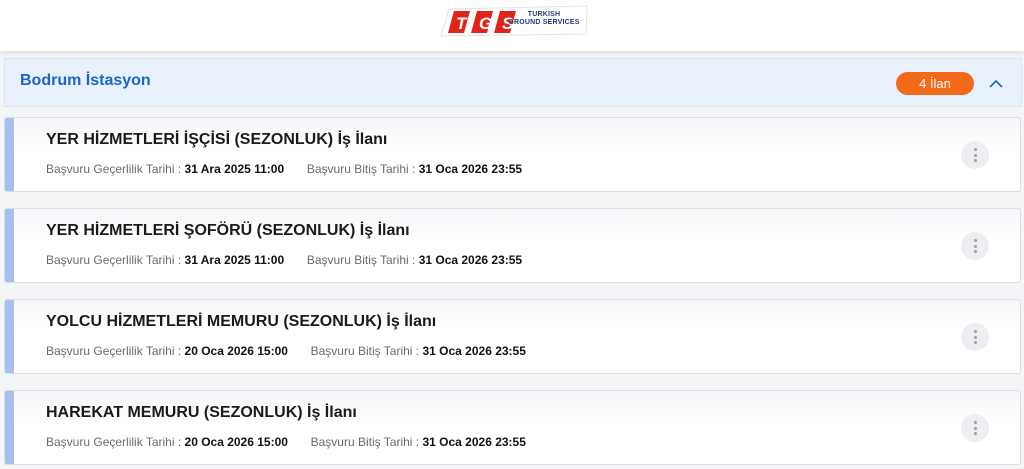  Describe the element at coordinates (201, 412) in the screenshot. I see `job-title: HAREKAT MEMURU (SEZONLUK) İş İlanı` at that location.